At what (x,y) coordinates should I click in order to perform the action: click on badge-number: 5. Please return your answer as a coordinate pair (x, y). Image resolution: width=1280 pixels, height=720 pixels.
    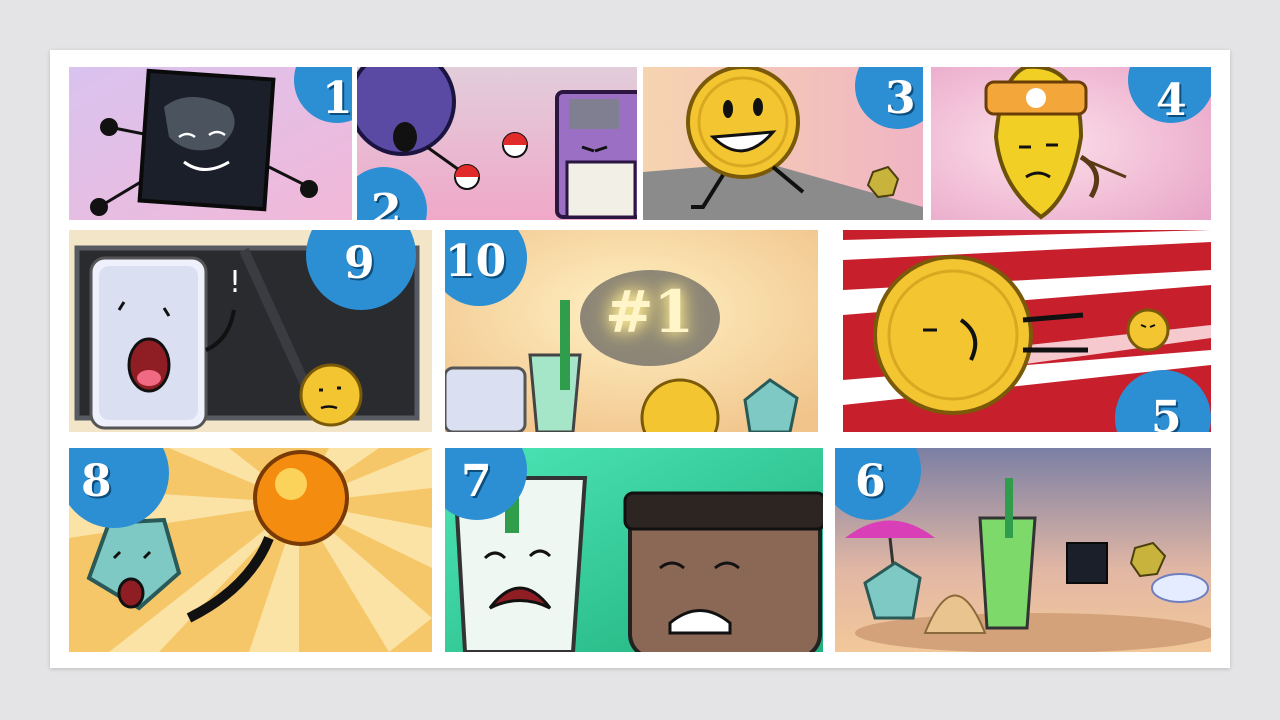
    Looking at the image, I should click on (1166, 412).